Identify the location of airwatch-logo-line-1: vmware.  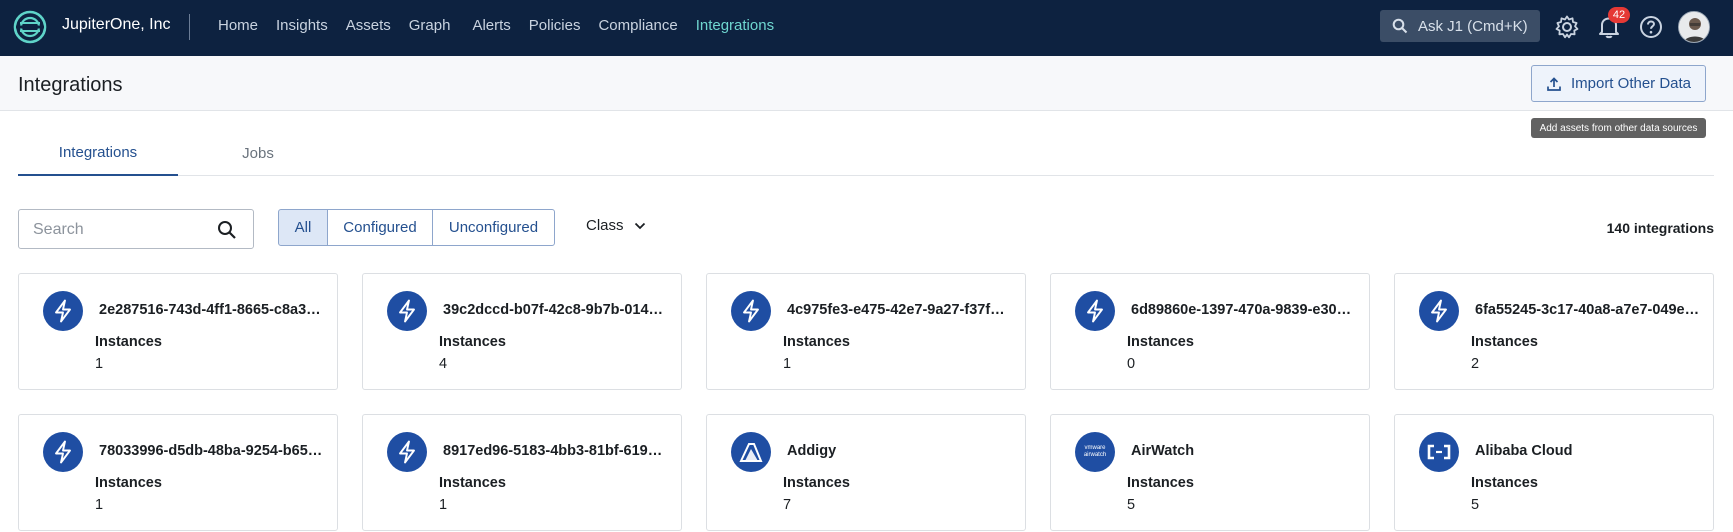
(1095, 448).